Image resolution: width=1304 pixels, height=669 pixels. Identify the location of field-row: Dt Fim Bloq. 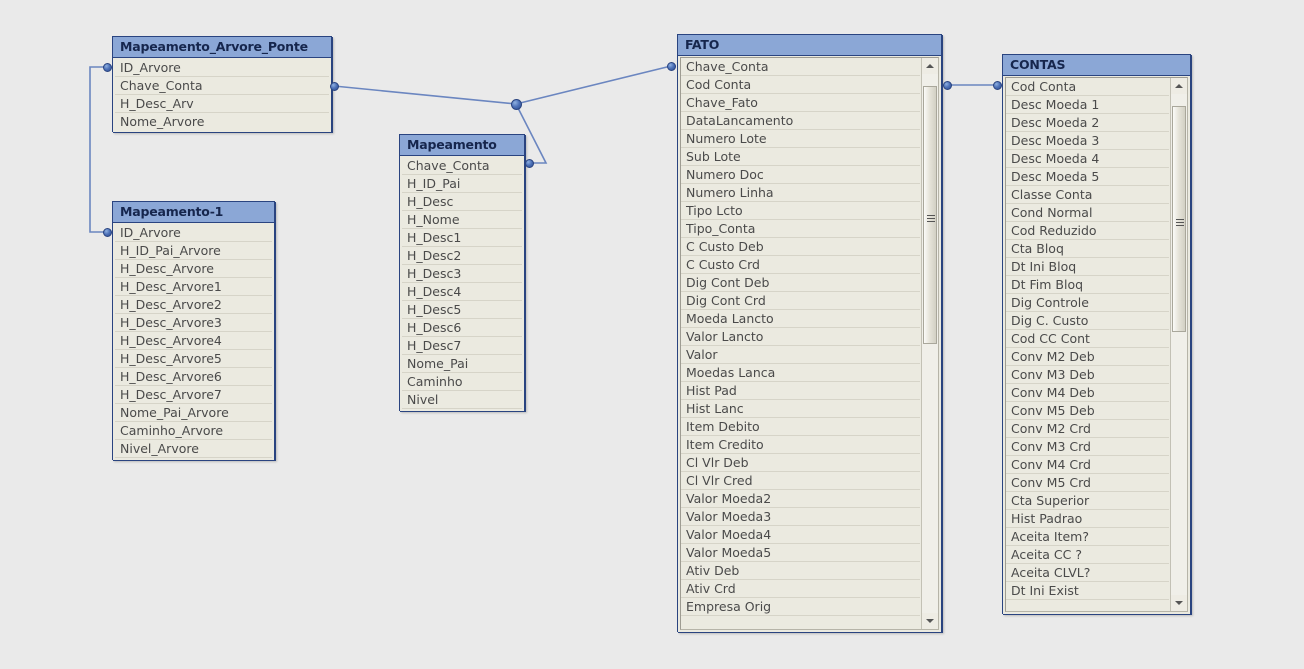
(1087, 285).